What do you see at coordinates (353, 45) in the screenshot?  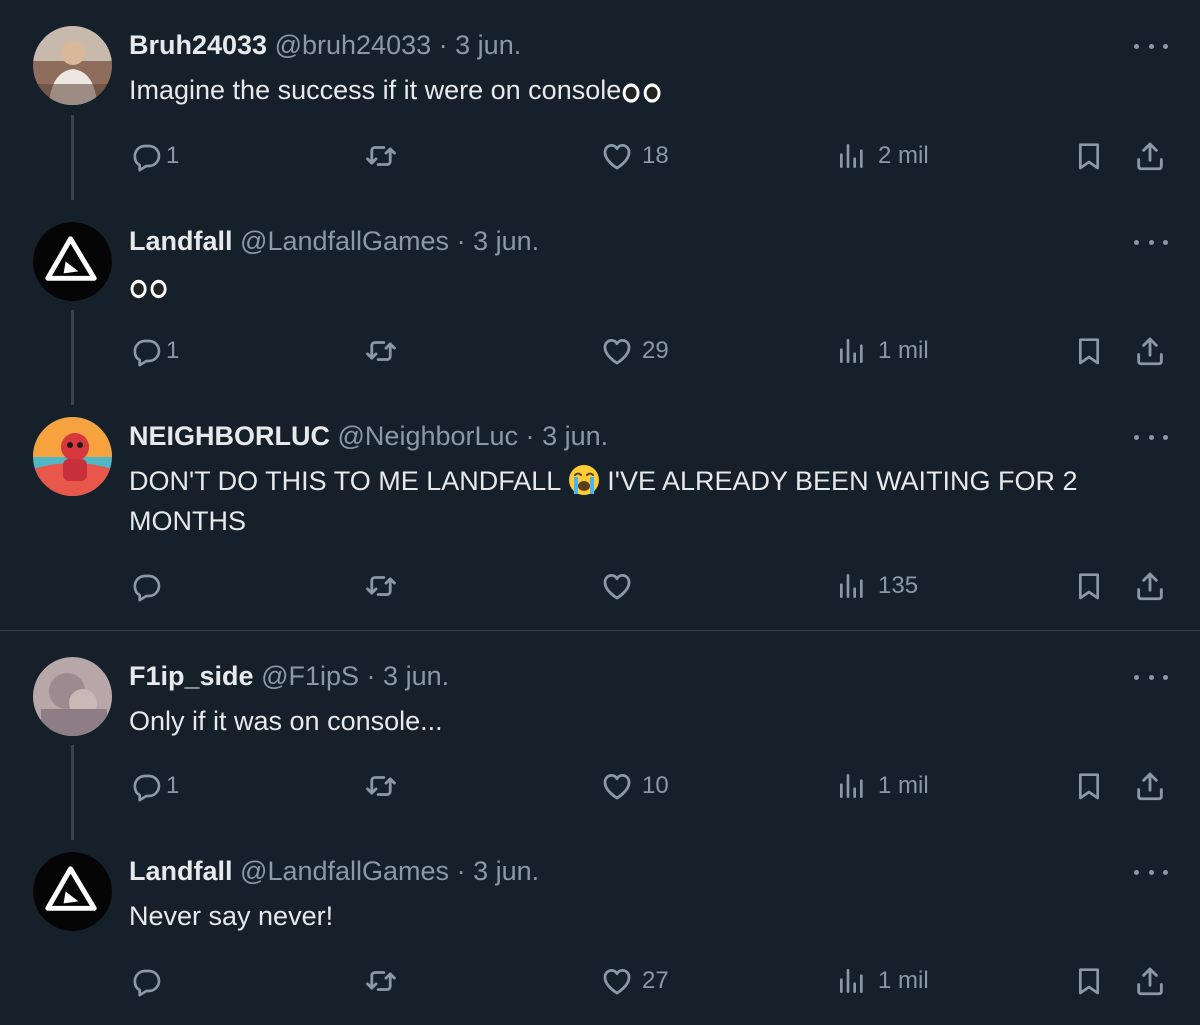 I see `username-handle: @bruh24033` at bounding box center [353, 45].